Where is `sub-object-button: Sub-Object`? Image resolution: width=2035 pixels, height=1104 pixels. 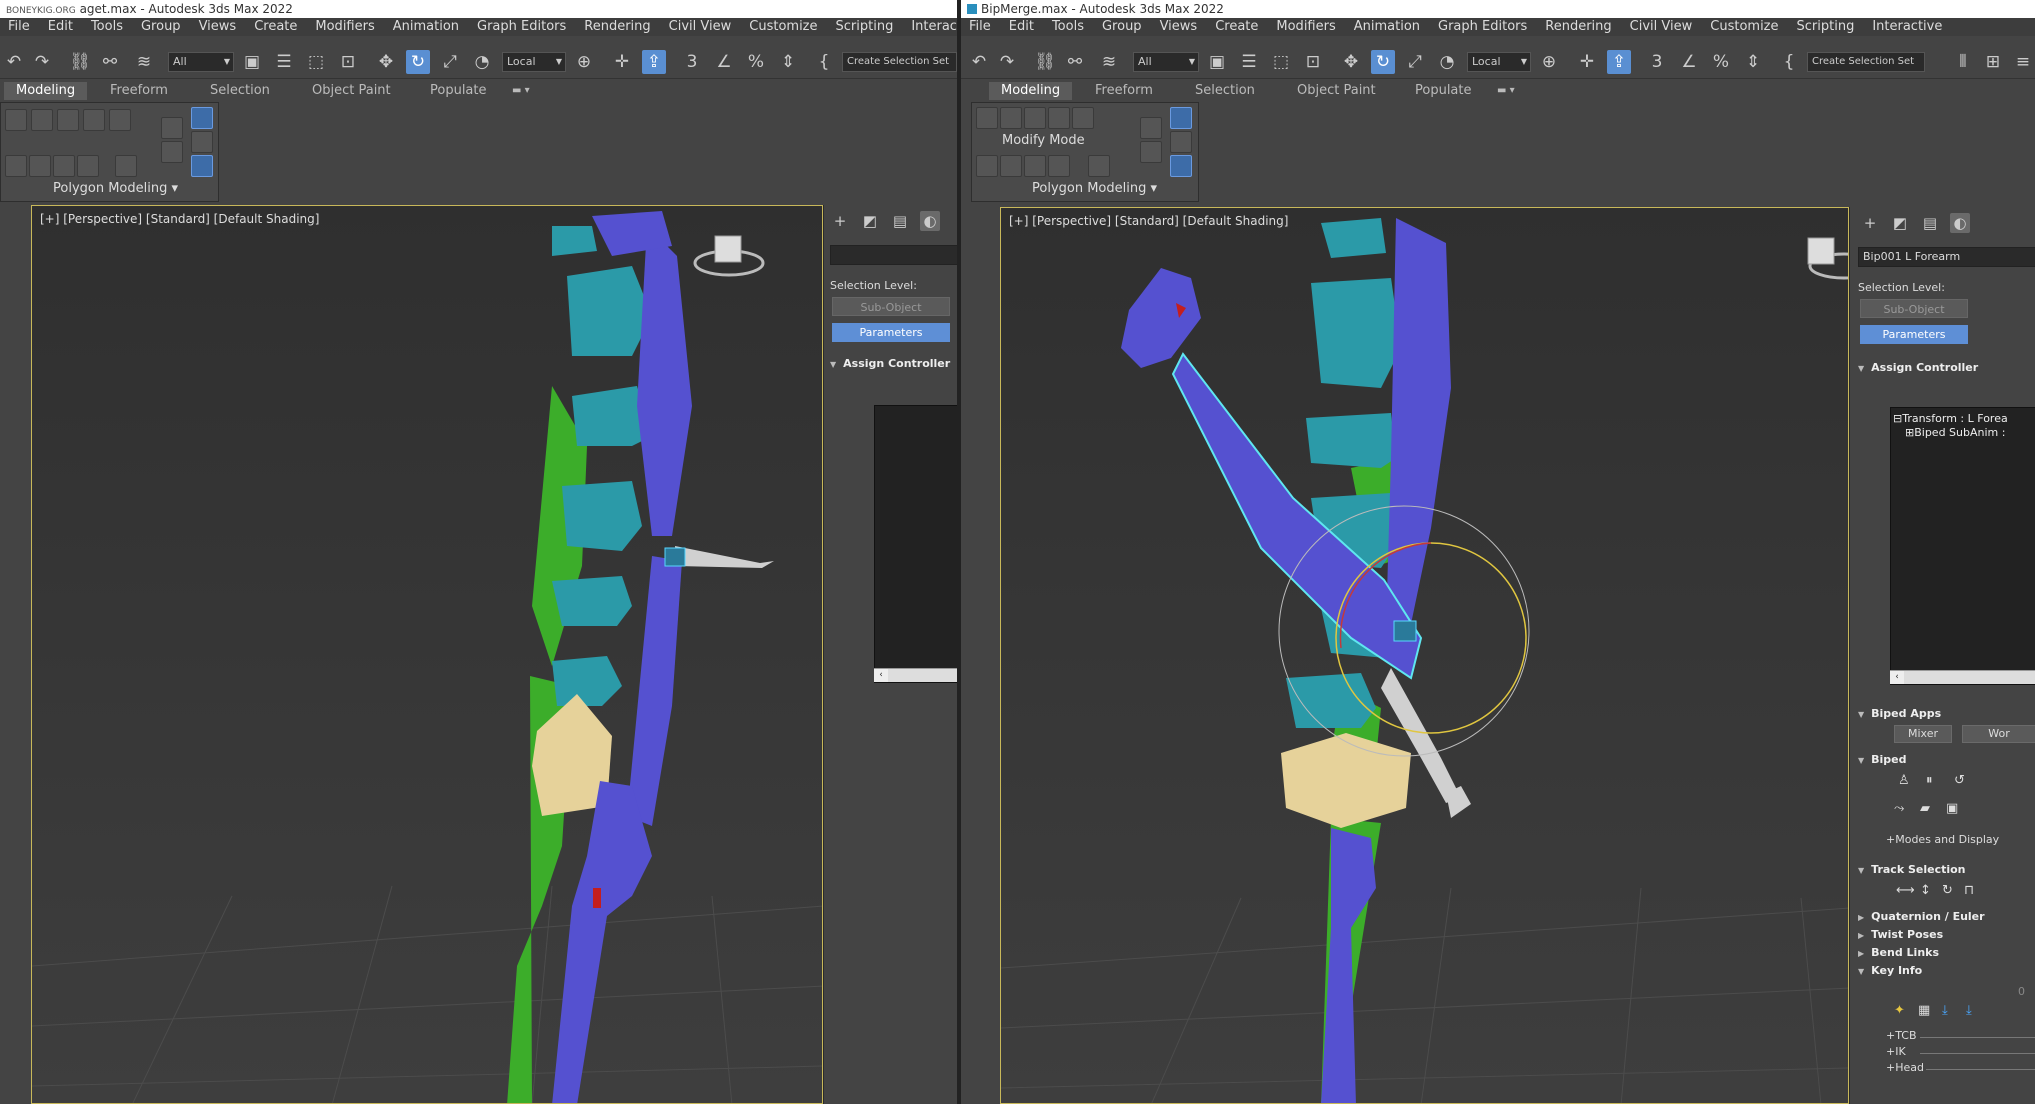 sub-object-button: Sub-Object is located at coordinates (1914, 308).